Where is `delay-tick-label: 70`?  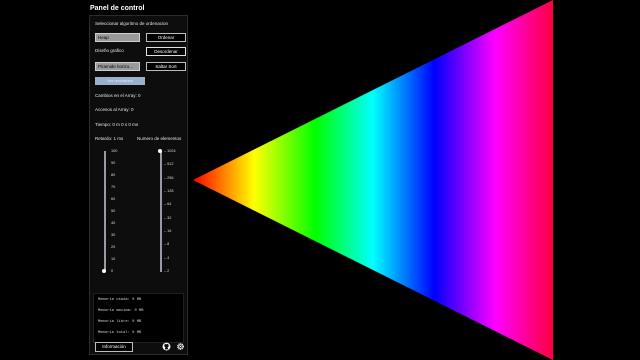
delay-tick-label: 70 is located at coordinates (113, 187).